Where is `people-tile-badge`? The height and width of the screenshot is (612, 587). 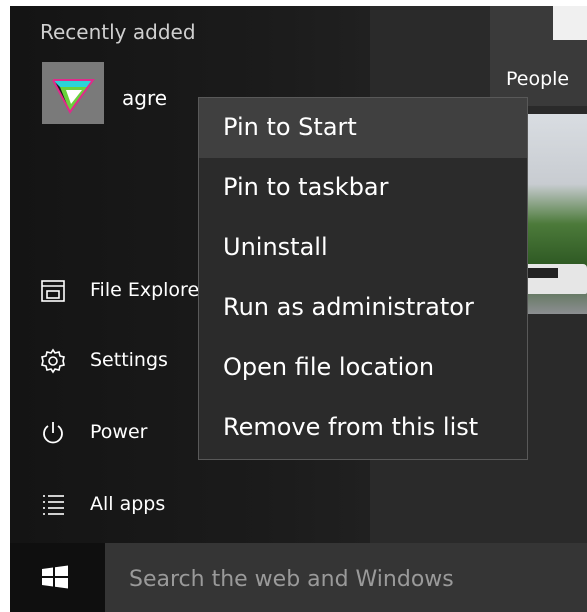 people-tile-badge is located at coordinates (570, 23).